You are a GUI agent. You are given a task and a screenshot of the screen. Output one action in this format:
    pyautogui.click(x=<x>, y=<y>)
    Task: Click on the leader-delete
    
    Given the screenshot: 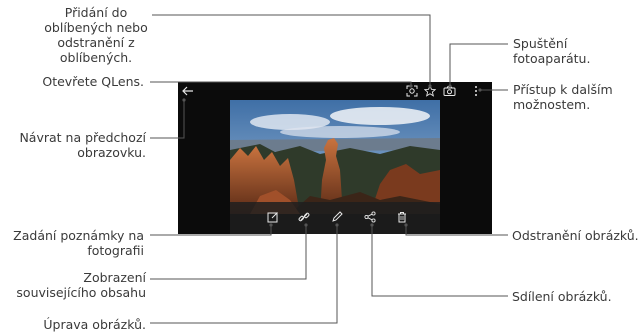 What is the action you would take?
    pyautogui.click(x=456, y=230)
    